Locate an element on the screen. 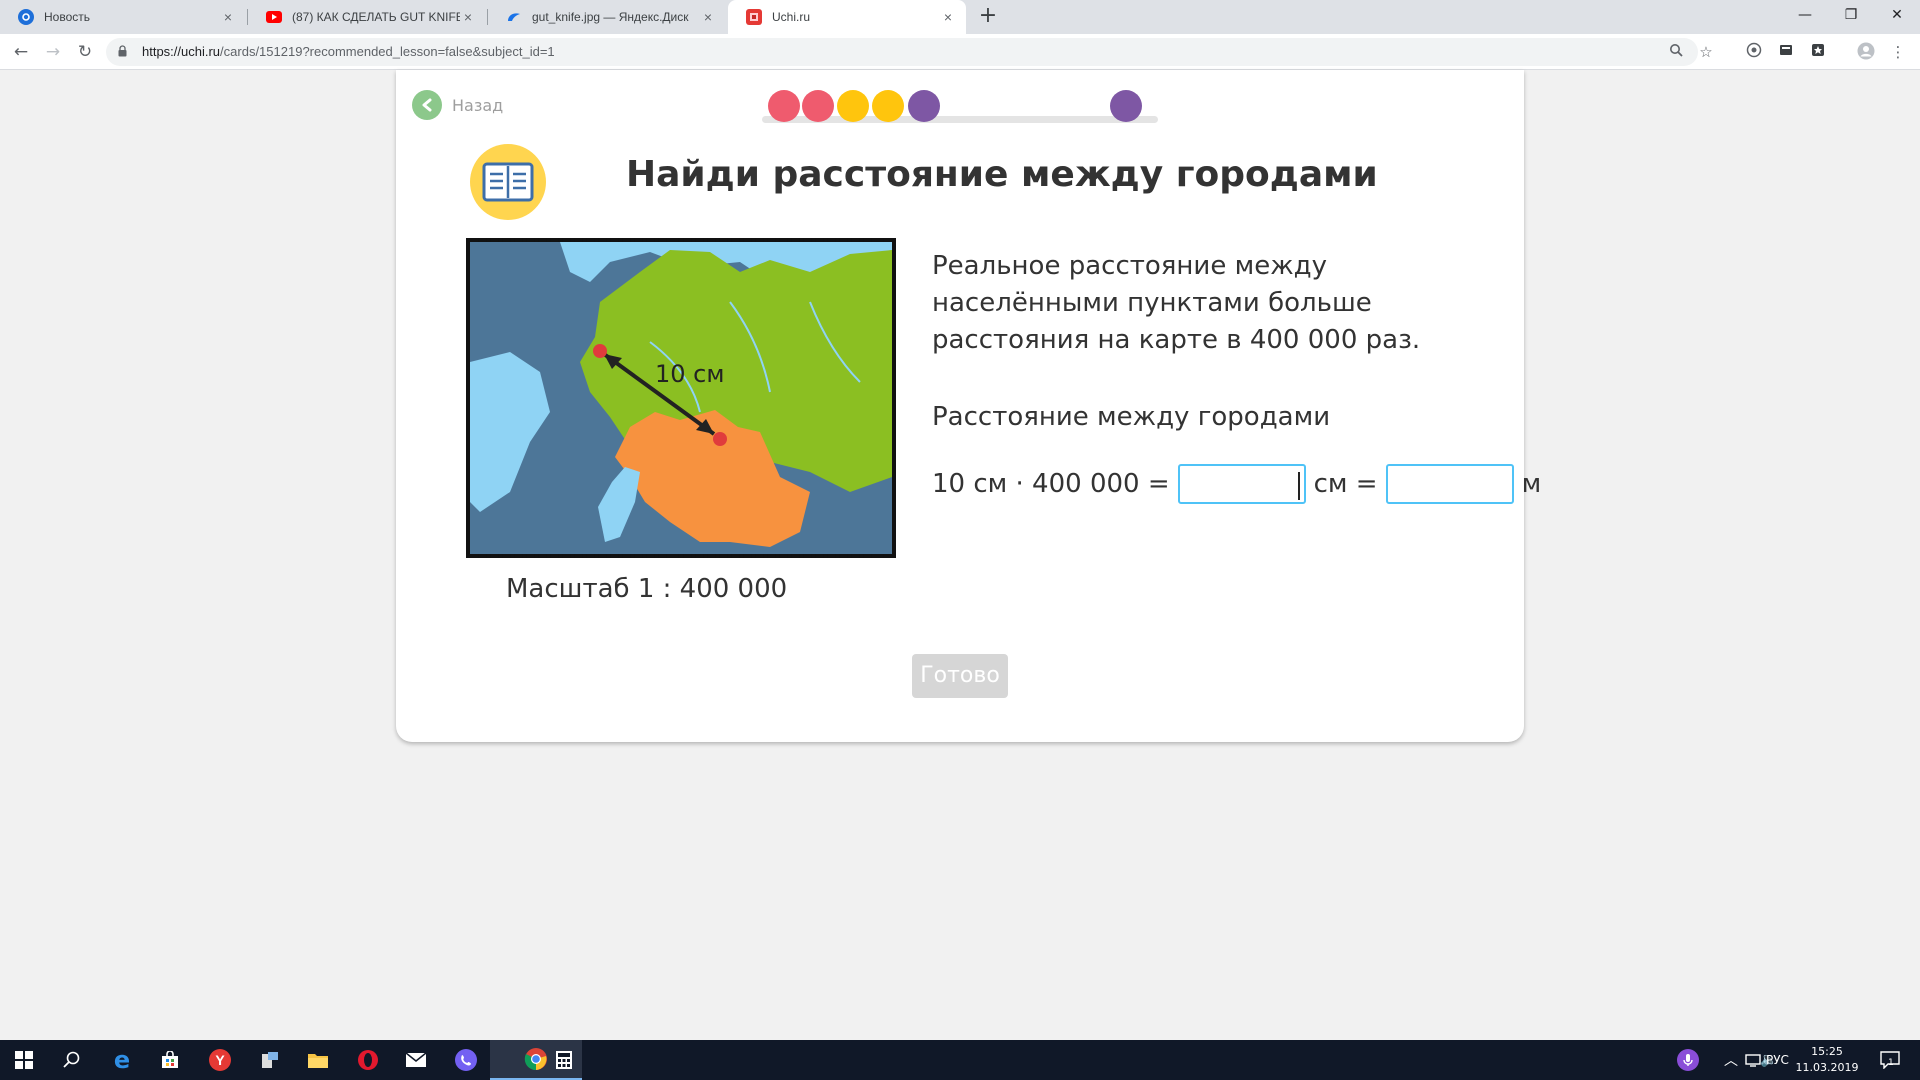  progress-tracker is located at coordinates (960, 108).